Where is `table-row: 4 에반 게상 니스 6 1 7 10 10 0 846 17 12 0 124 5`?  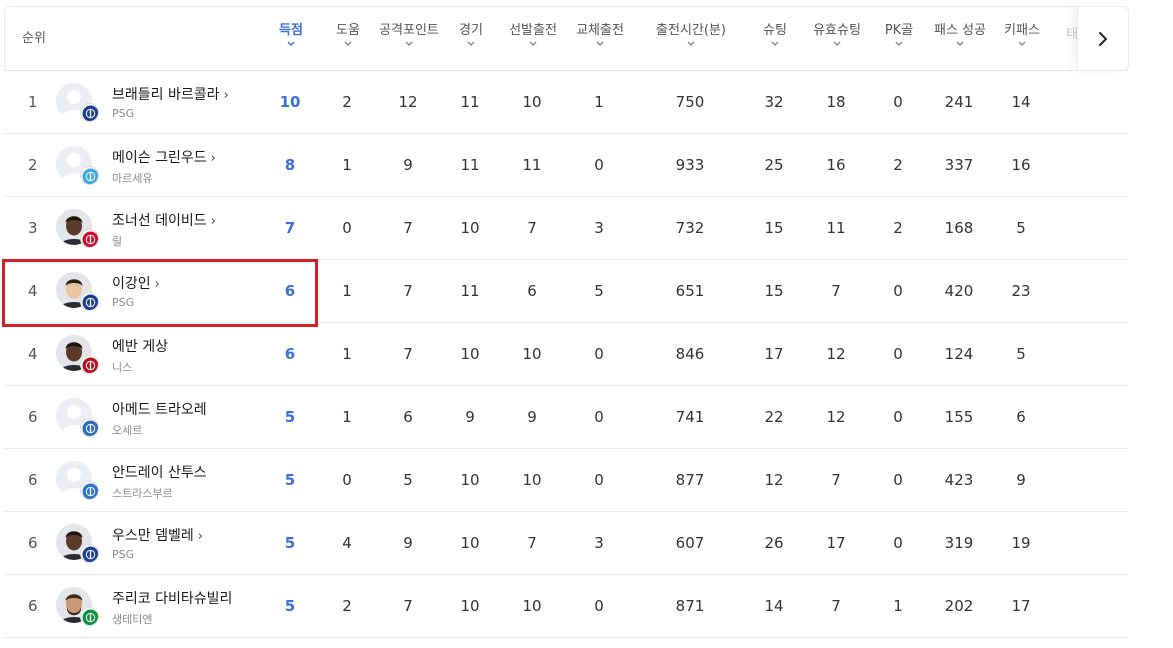
table-row: 4 에반 게상 니스 6 1 7 10 10 0 846 17 12 0 124 5 is located at coordinates (566, 354).